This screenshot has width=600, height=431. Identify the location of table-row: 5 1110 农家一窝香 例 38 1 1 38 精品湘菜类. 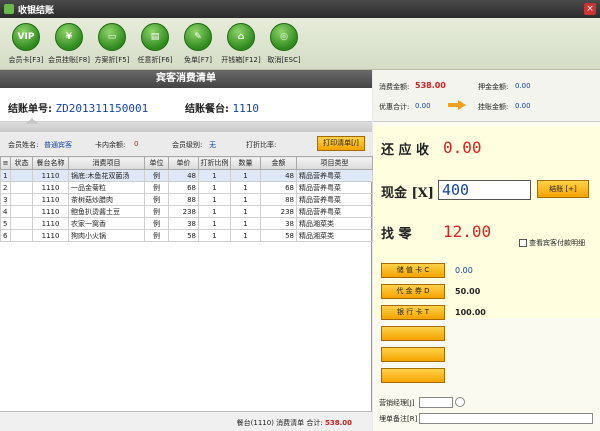
(186, 223).